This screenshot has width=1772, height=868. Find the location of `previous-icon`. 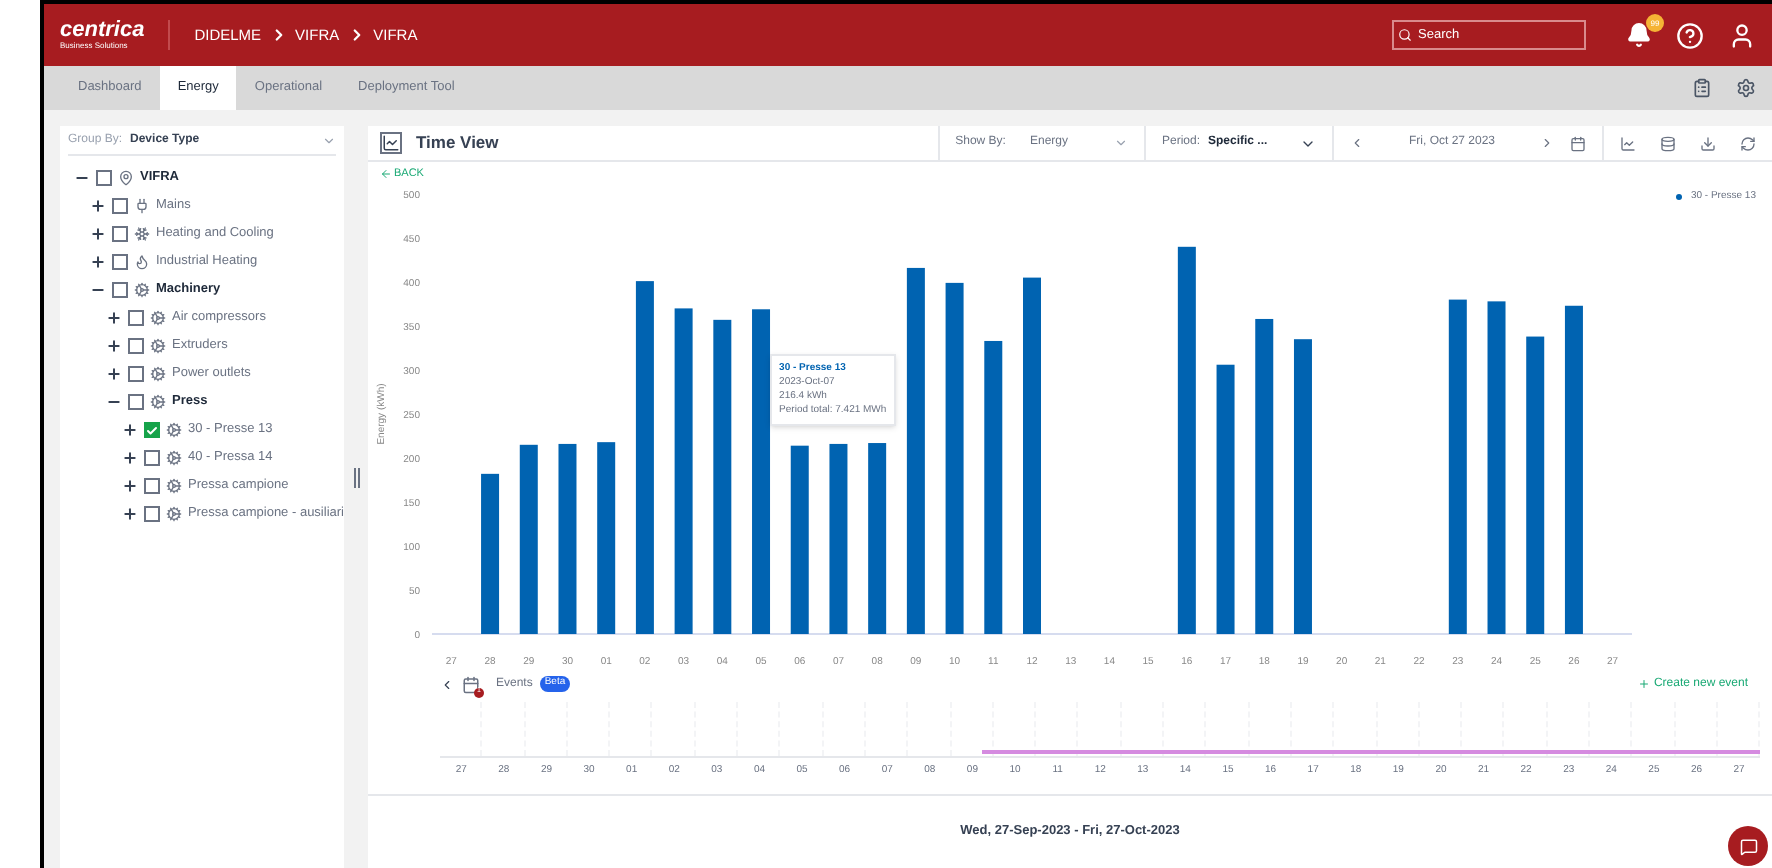

previous-icon is located at coordinates (1357, 143).